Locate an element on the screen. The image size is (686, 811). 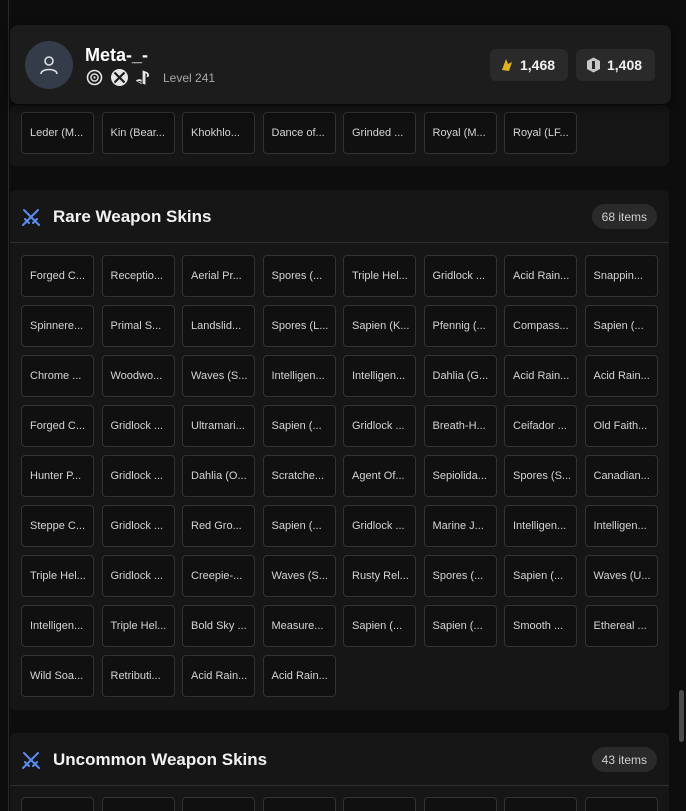
renown-icon is located at coordinates (507, 65).